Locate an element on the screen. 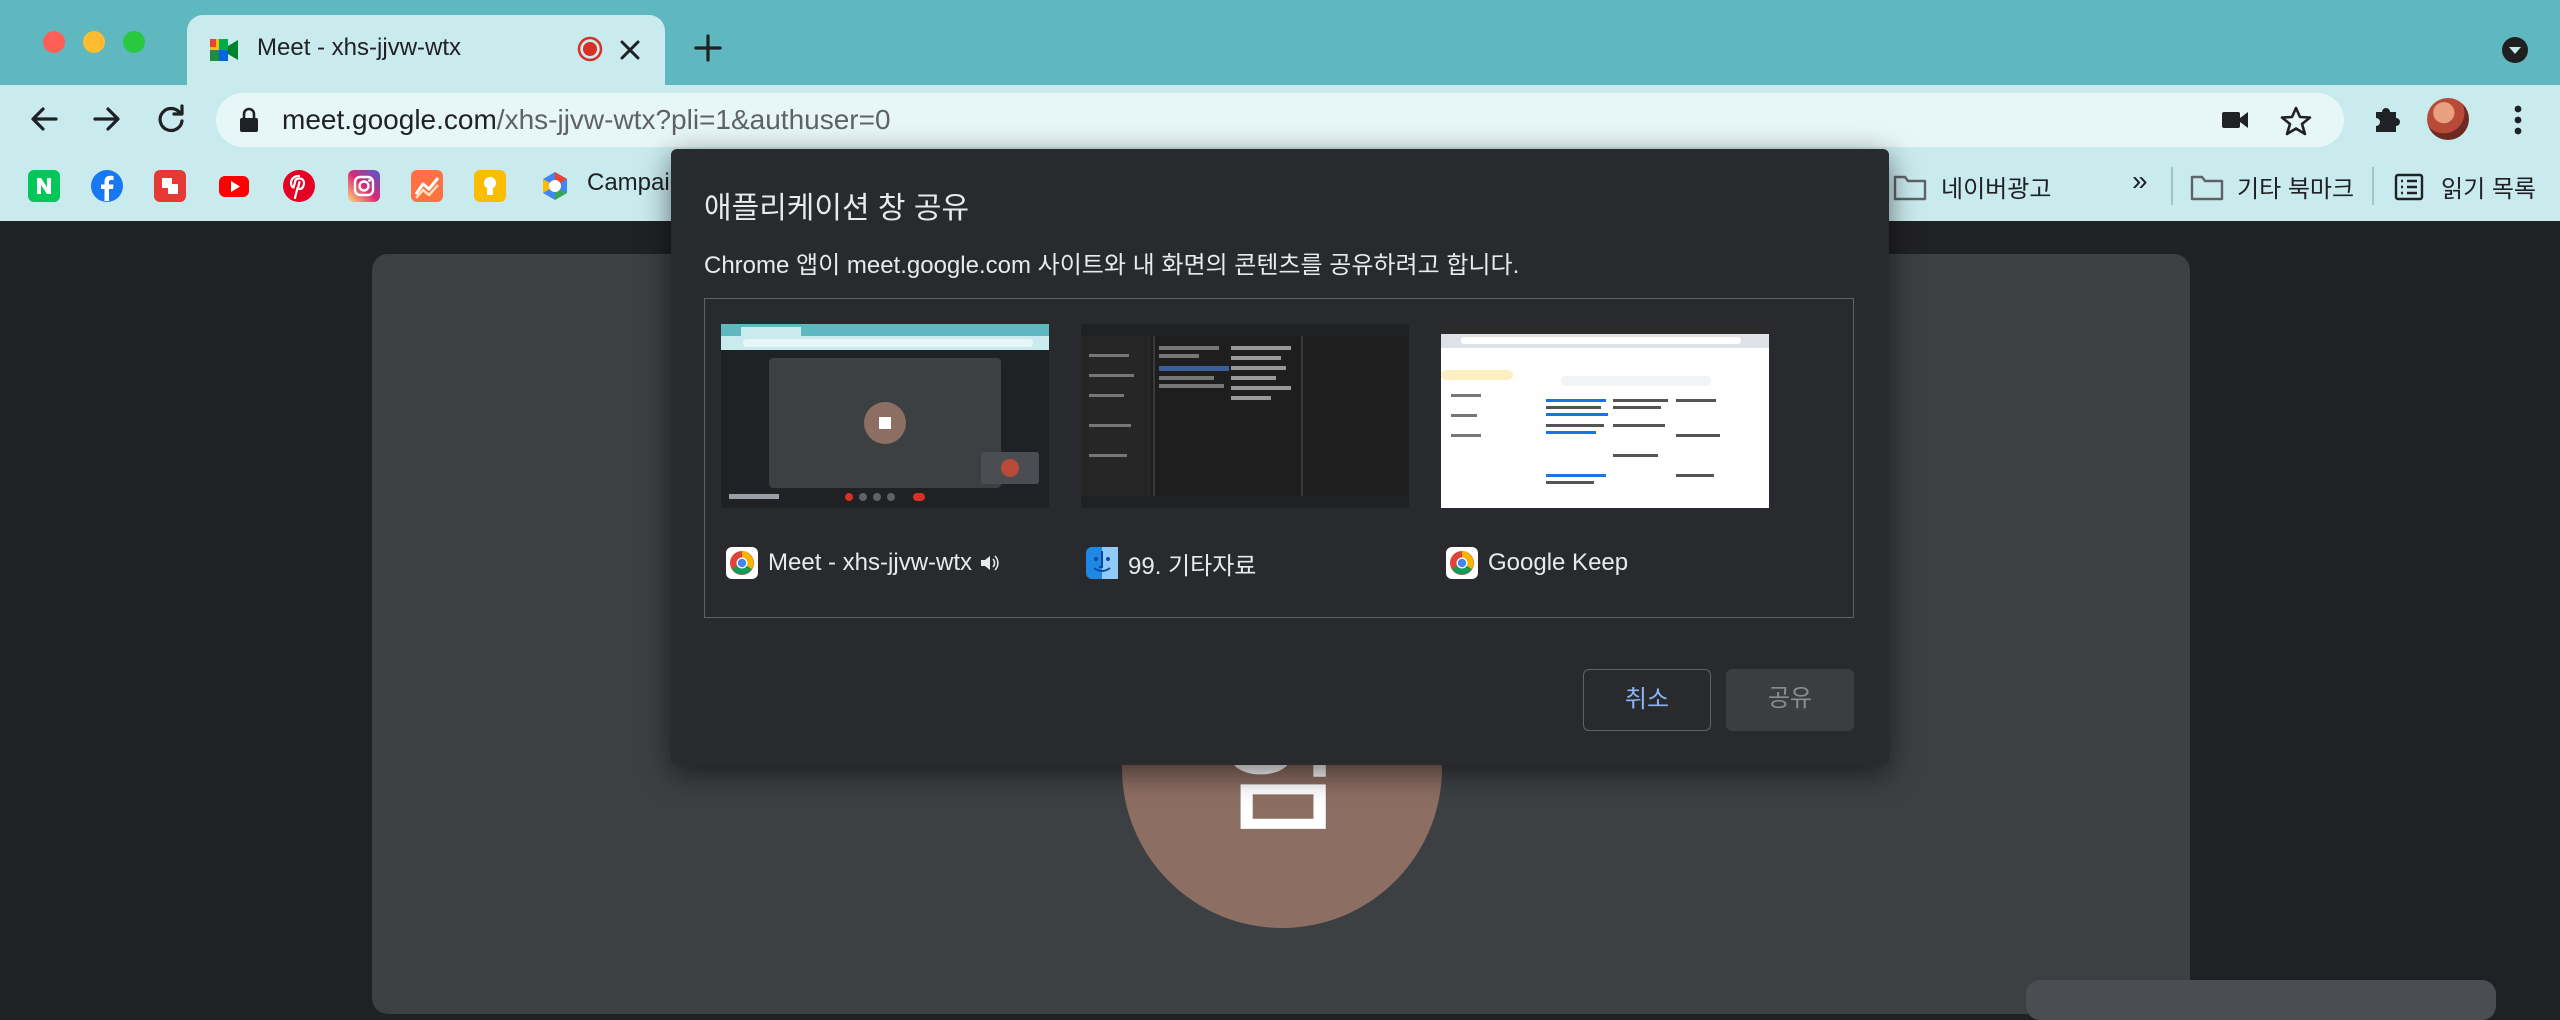 This screenshot has width=2560, height=1020. camera-indicator-icon is located at coordinates (2235, 120).